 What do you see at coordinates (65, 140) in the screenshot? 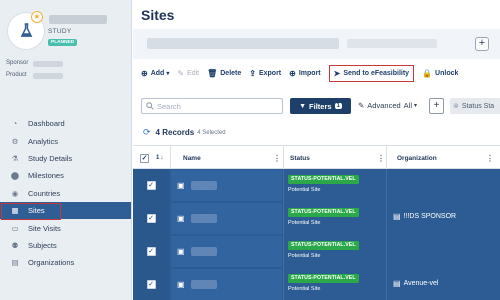
I see `sidebar-item-analytics: ⚙ Analytics` at bounding box center [65, 140].